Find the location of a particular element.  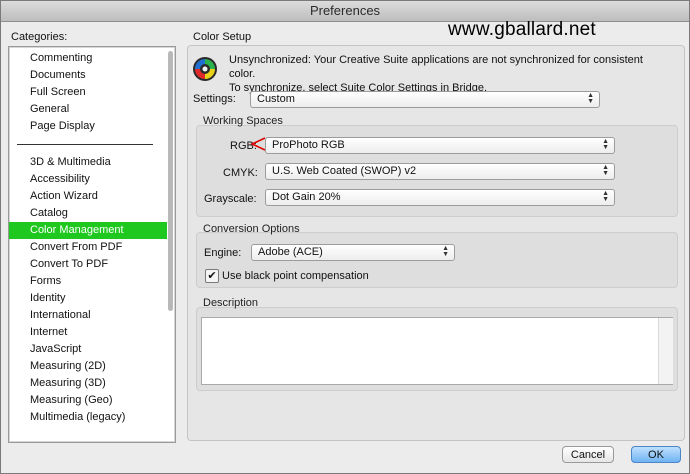

category-item: Identity is located at coordinates (88, 298).